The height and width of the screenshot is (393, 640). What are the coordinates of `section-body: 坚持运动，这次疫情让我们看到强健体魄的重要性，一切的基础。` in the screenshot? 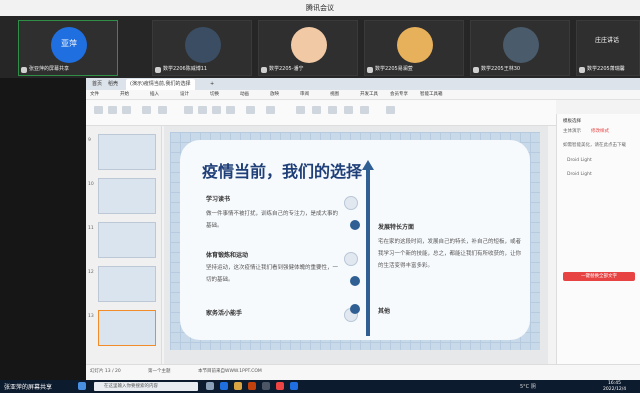 It's located at (272, 274).